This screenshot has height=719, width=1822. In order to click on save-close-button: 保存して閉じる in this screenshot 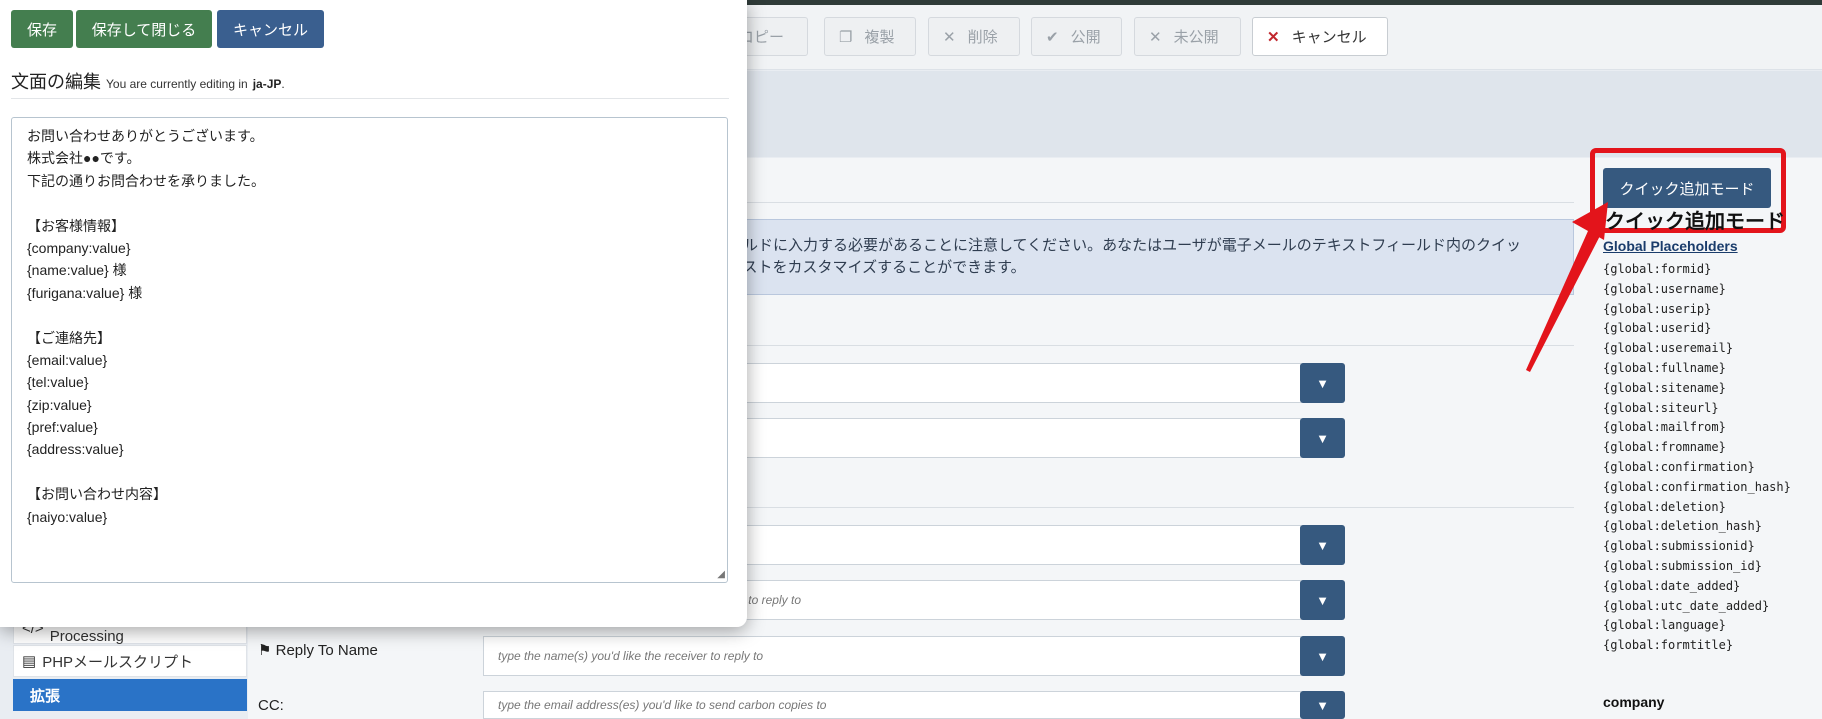, I will do `click(144, 29)`.